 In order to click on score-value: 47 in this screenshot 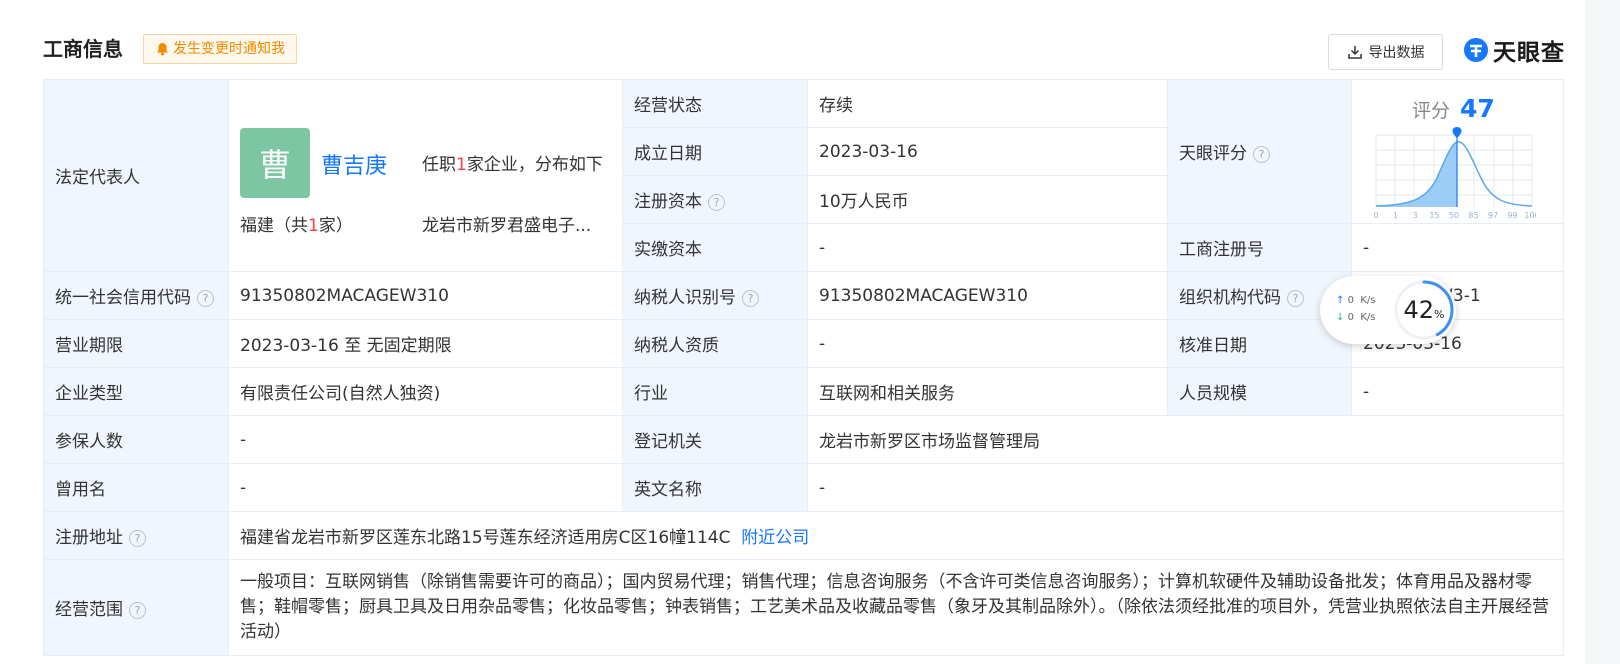, I will do `click(1477, 108)`.